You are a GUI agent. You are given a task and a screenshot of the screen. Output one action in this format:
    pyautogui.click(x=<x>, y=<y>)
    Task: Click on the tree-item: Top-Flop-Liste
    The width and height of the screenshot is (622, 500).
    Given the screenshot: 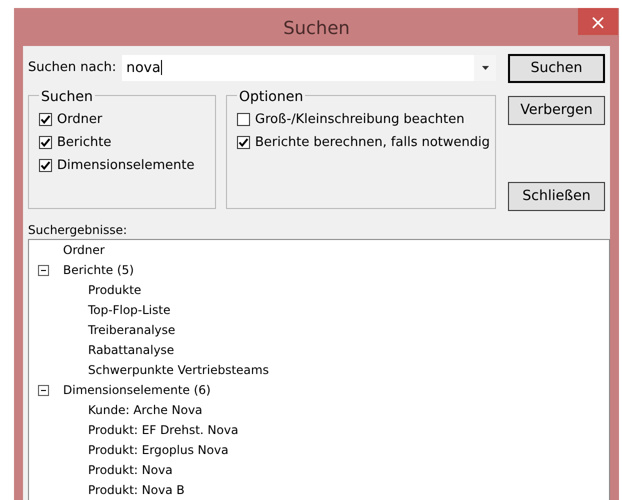 What is the action you would take?
    pyautogui.click(x=129, y=310)
    